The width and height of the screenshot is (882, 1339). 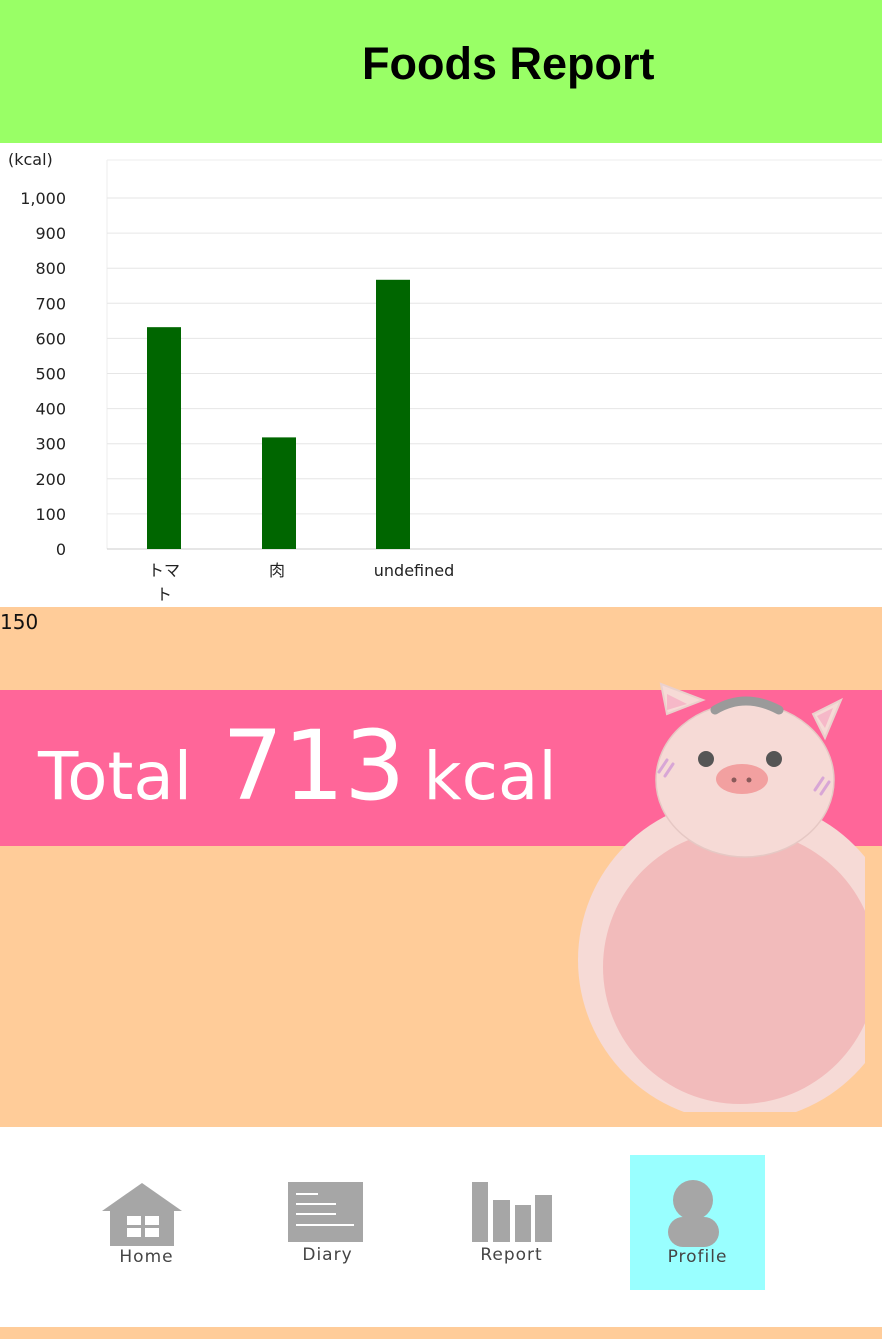 What do you see at coordinates (50, 479) in the screenshot?
I see `y-tick-label: 200` at bounding box center [50, 479].